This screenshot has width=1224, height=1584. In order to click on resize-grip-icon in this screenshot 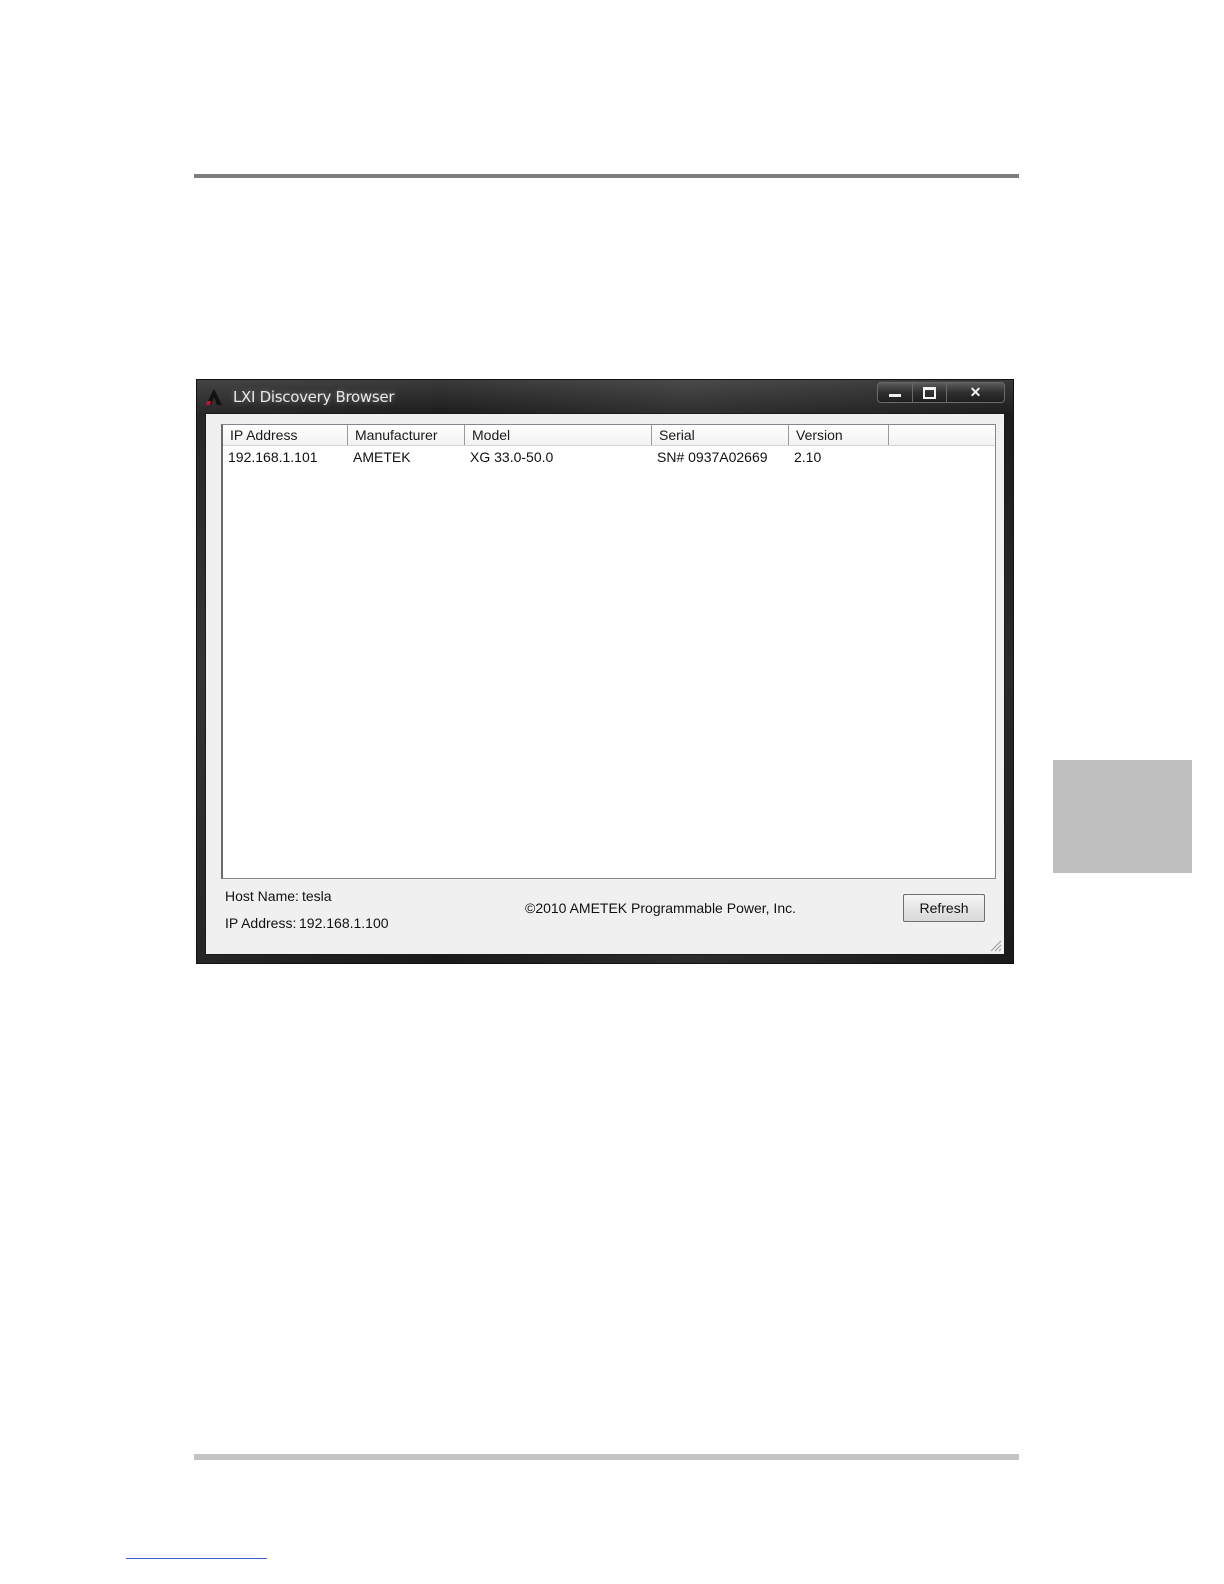, I will do `click(995, 945)`.